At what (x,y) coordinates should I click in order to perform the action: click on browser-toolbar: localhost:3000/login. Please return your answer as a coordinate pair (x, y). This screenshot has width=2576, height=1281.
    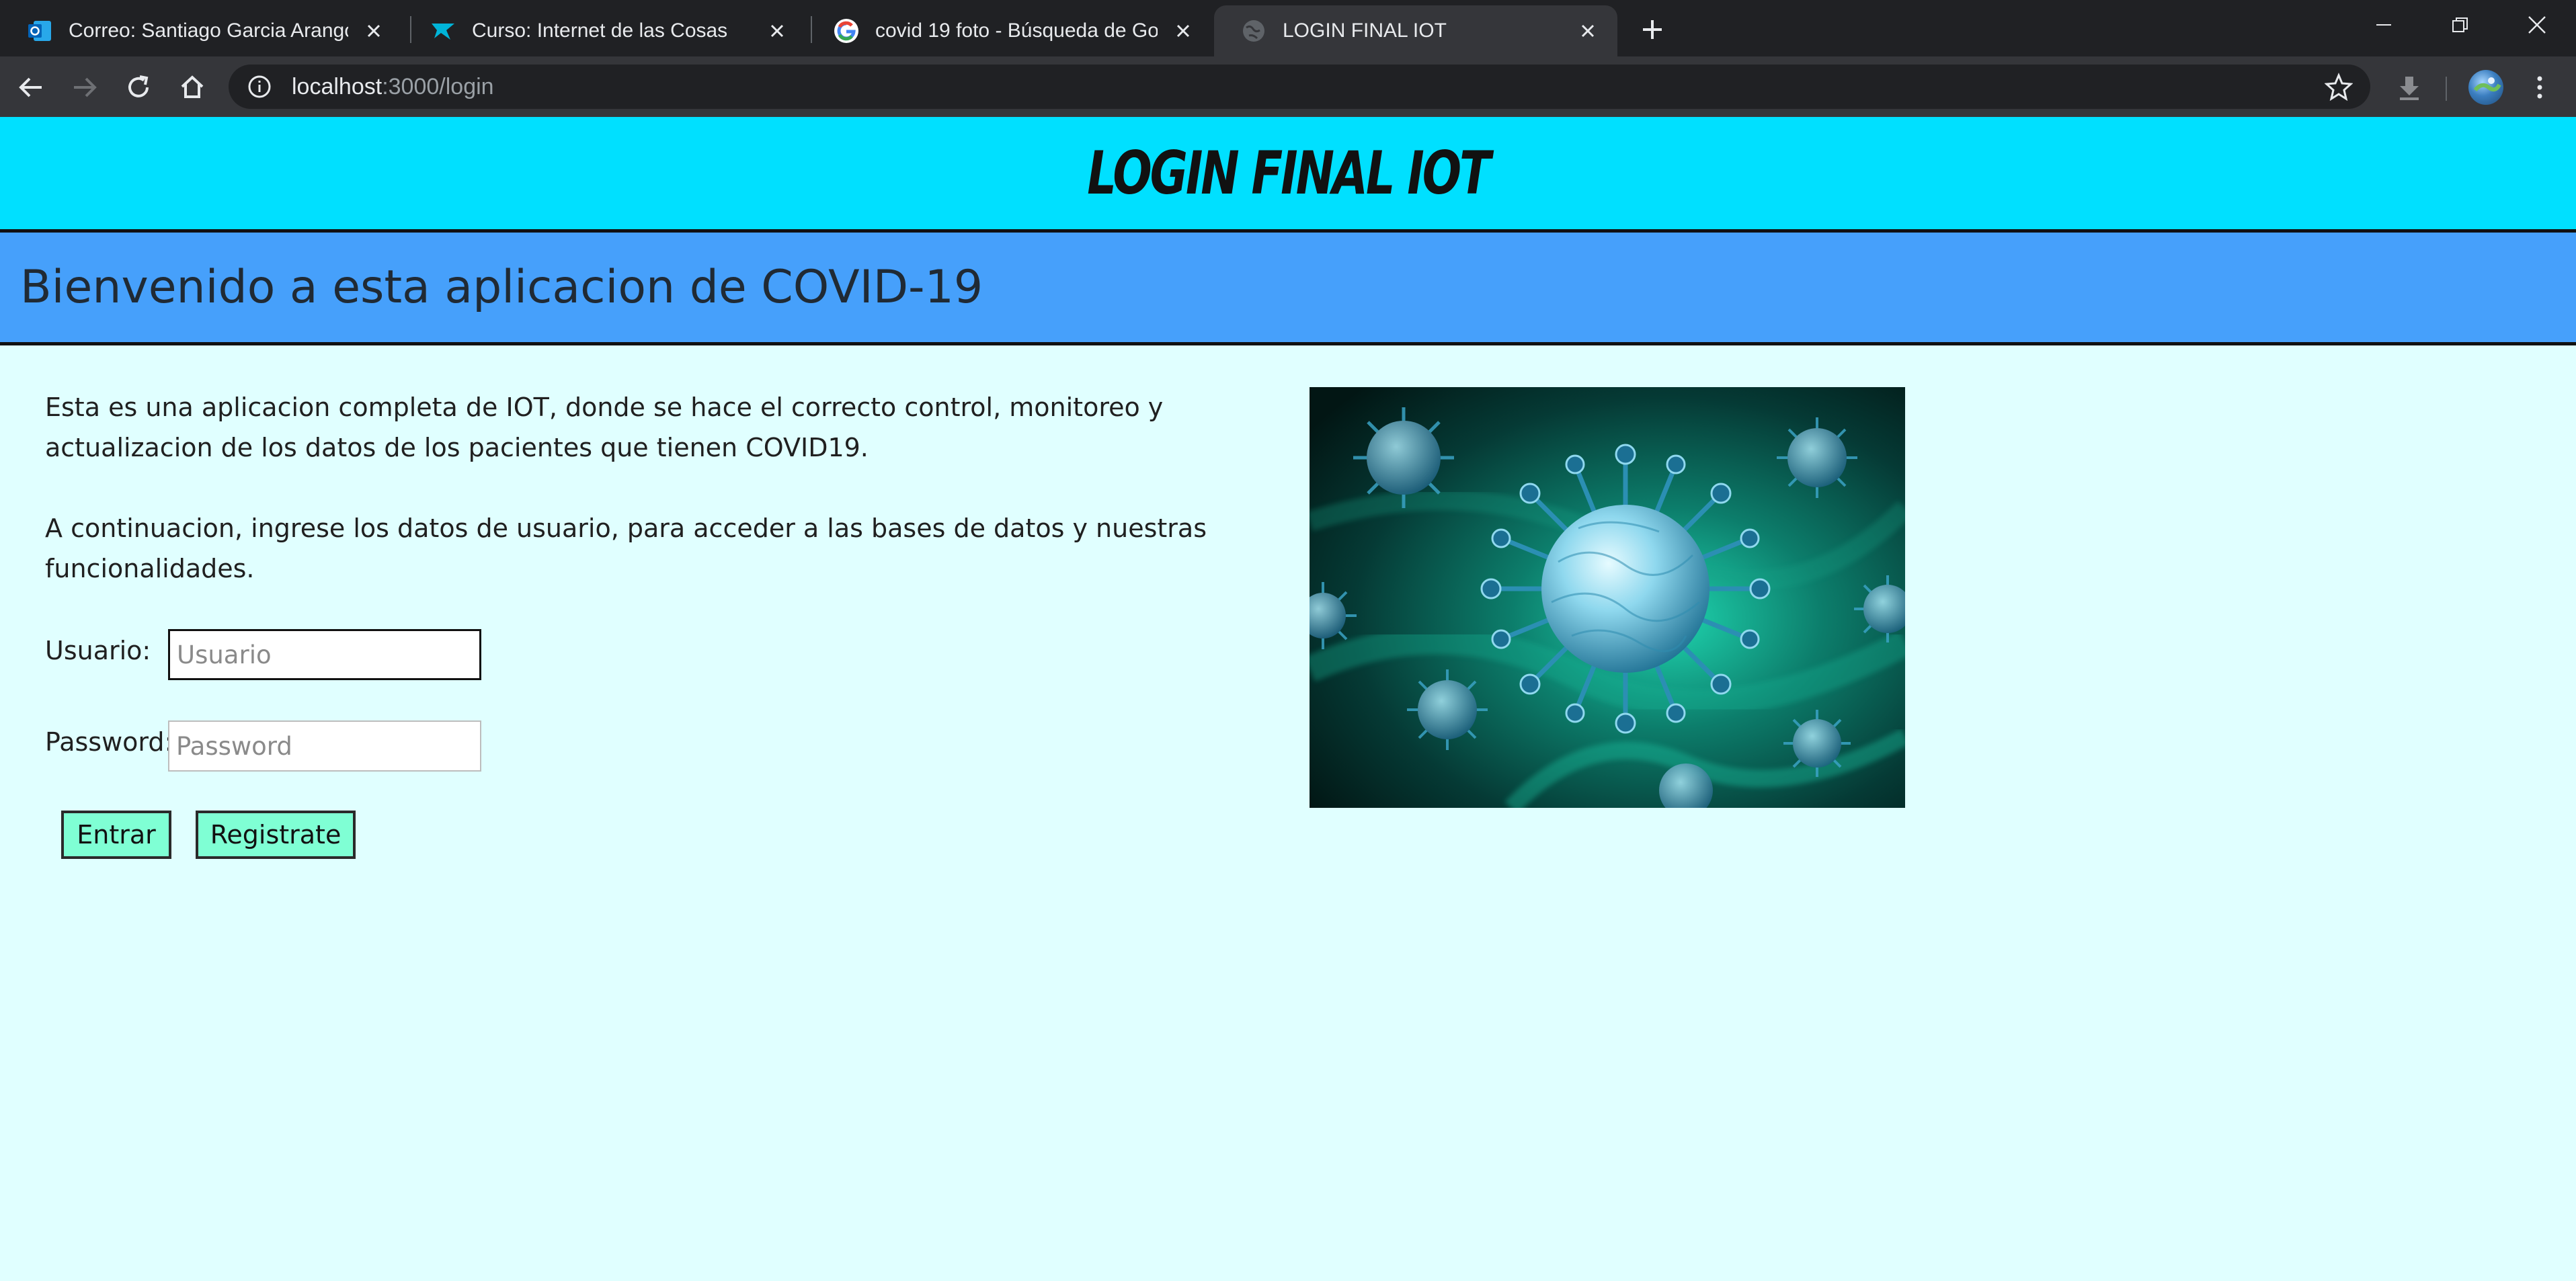
    Looking at the image, I should click on (1288, 86).